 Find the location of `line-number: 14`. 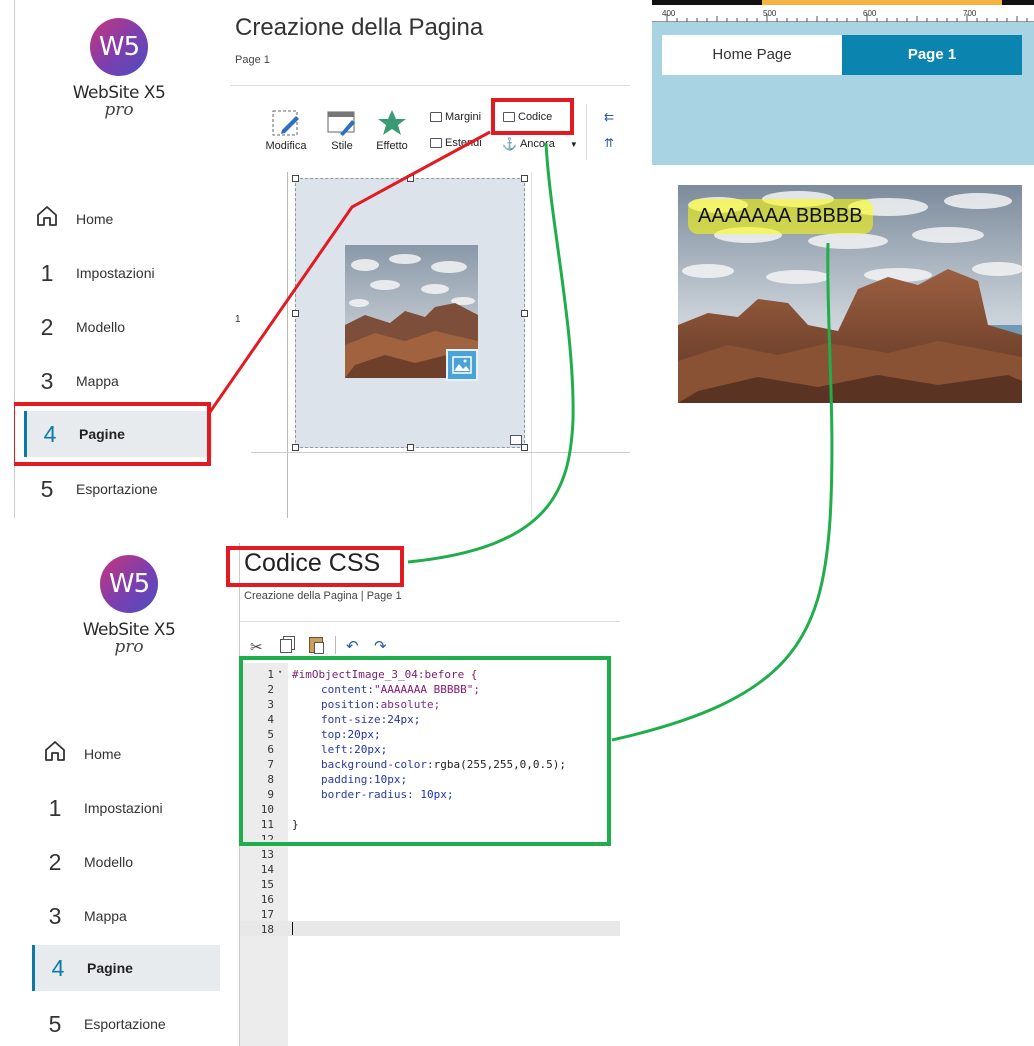

line-number: 14 is located at coordinates (267, 869).